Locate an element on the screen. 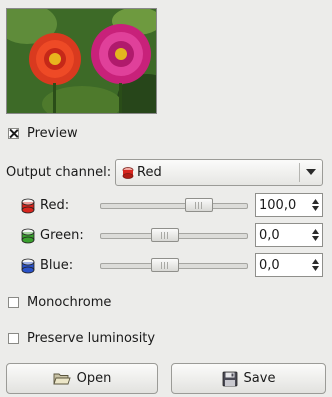 This screenshot has height=397, width=332. red-label: Red: is located at coordinates (55, 205).